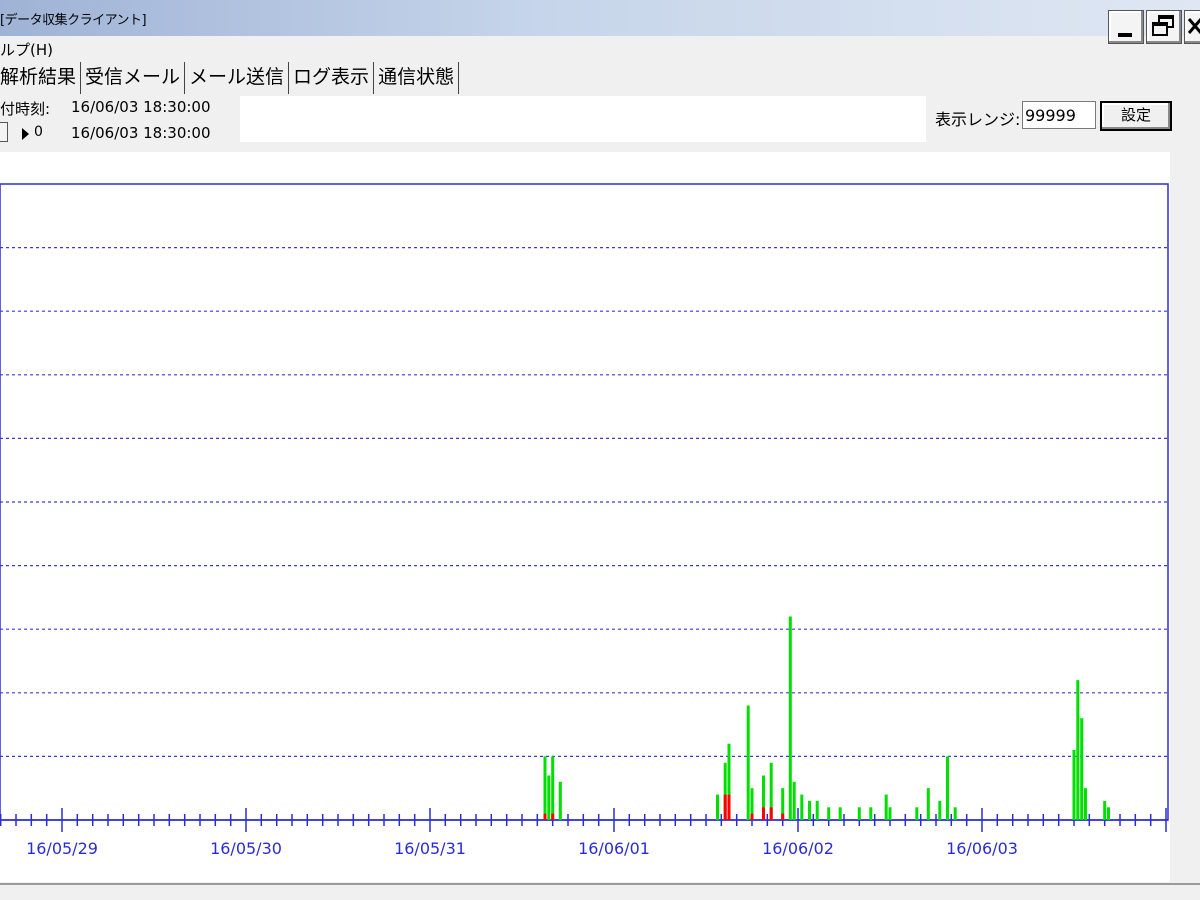  I want to click on current-time-value: 16/06/03 18:30:00, so click(141, 133).